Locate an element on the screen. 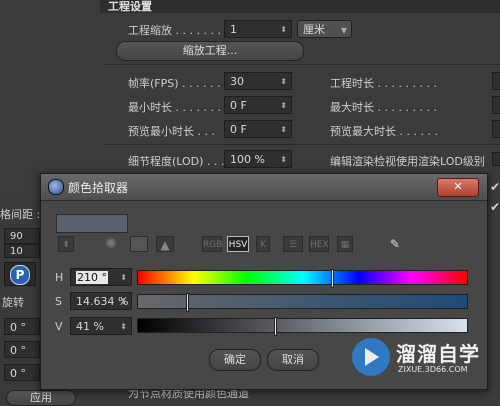 This screenshot has height=406, width=500. mixer-icon: ☰ is located at coordinates (293, 244).